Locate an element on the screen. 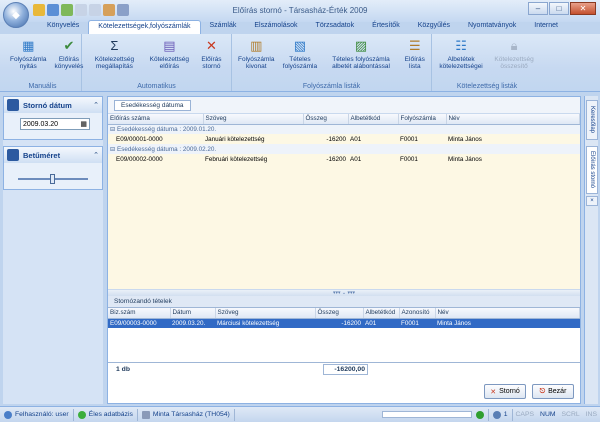 The height and width of the screenshot is (422, 600). right-sidebar: Keresőlap Előírás stornó × is located at coordinates (591, 250).